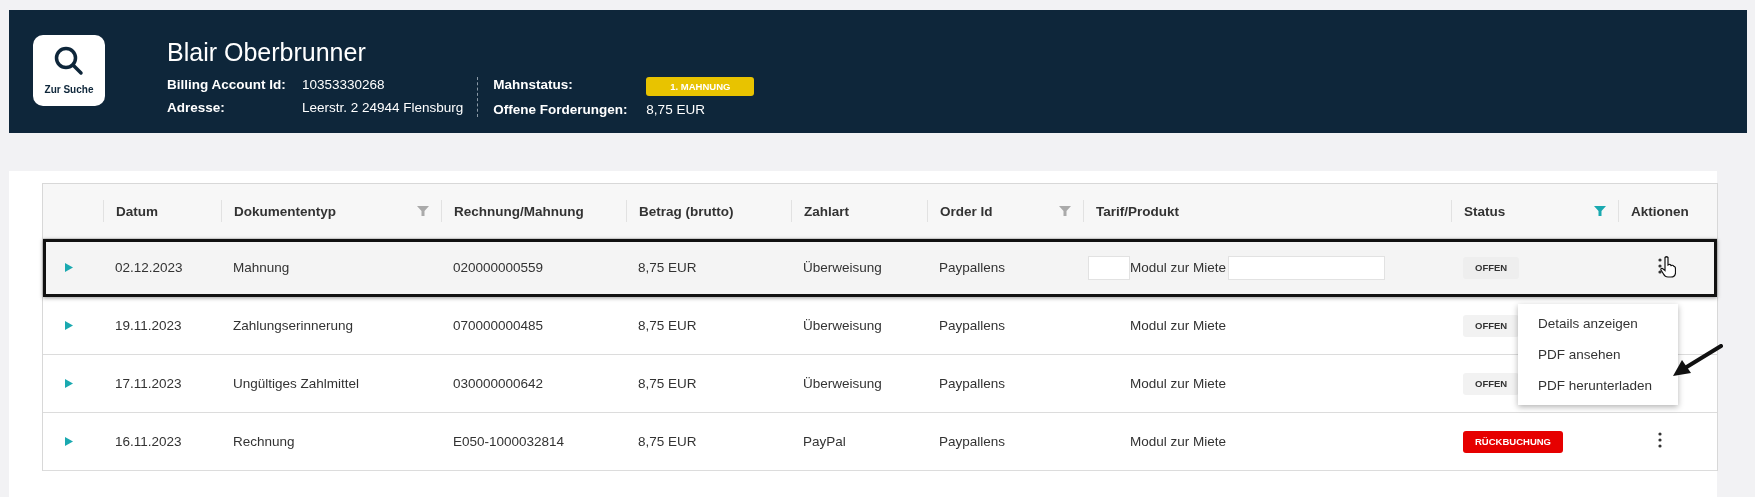  Describe the element at coordinates (498, 267) in the screenshot. I see `table-cell-text: 020000000559` at that location.